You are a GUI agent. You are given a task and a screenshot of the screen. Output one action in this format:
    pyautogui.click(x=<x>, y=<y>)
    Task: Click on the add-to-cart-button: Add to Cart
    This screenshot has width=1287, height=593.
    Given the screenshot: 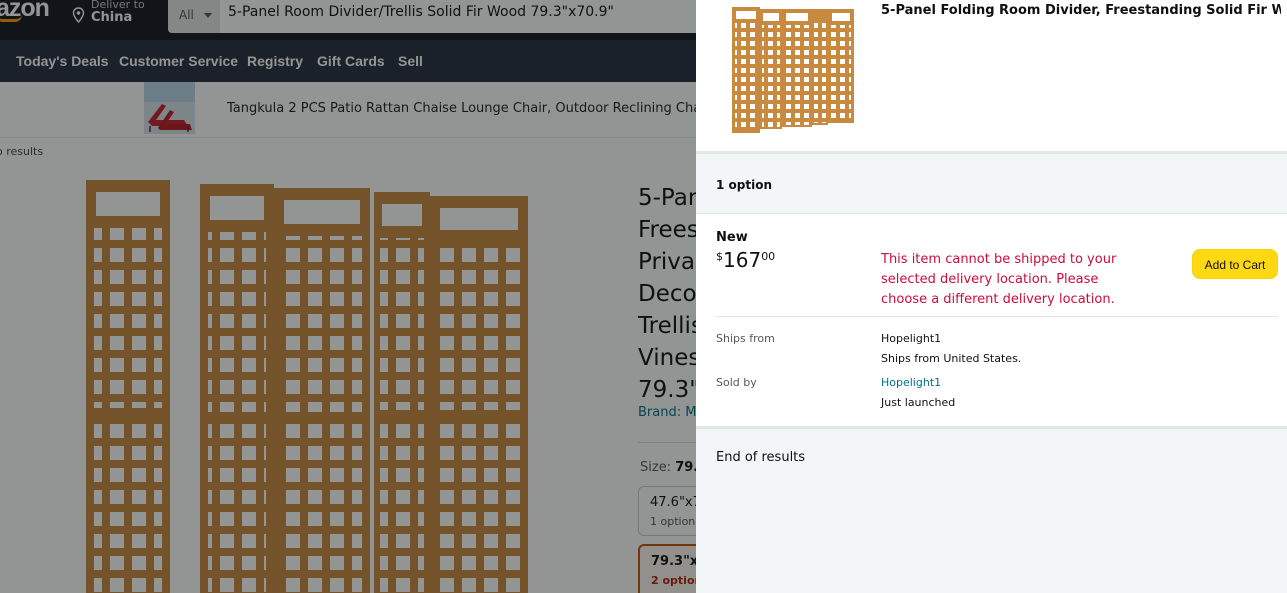 What is the action you would take?
    pyautogui.click(x=1235, y=264)
    